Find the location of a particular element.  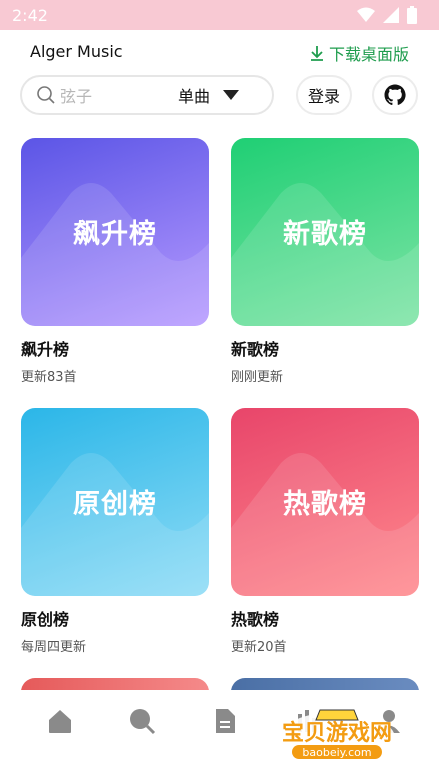

signal-icon is located at coordinates (391, 15).